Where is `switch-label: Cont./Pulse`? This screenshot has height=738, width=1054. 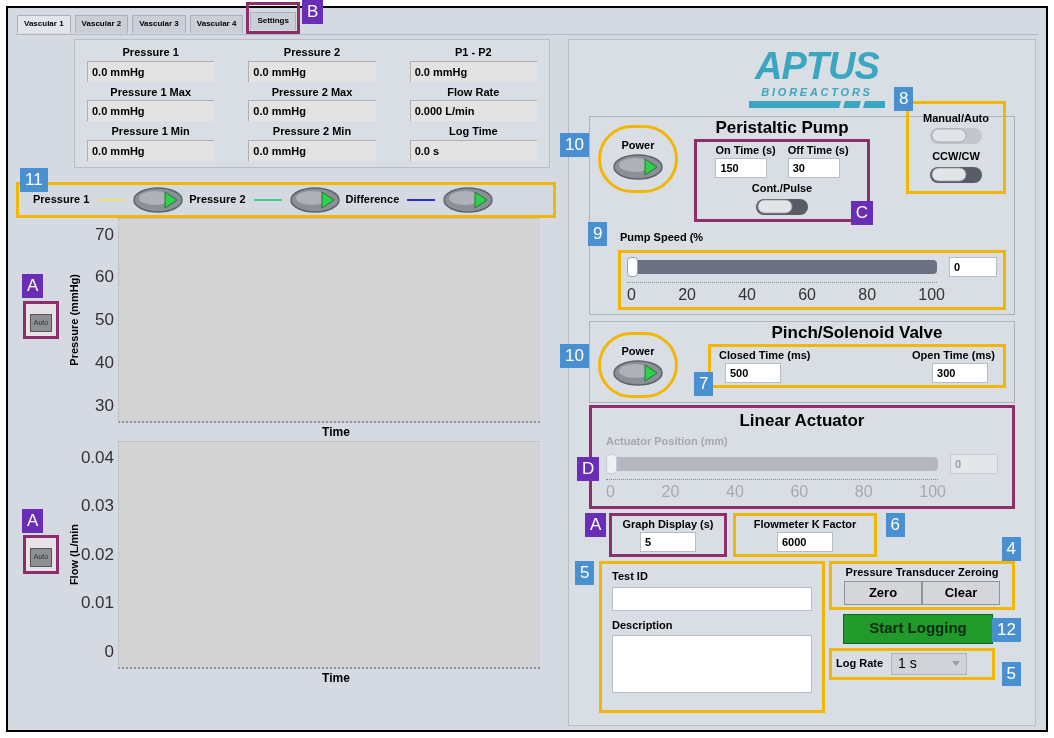 switch-label: Cont./Pulse is located at coordinates (782, 188).